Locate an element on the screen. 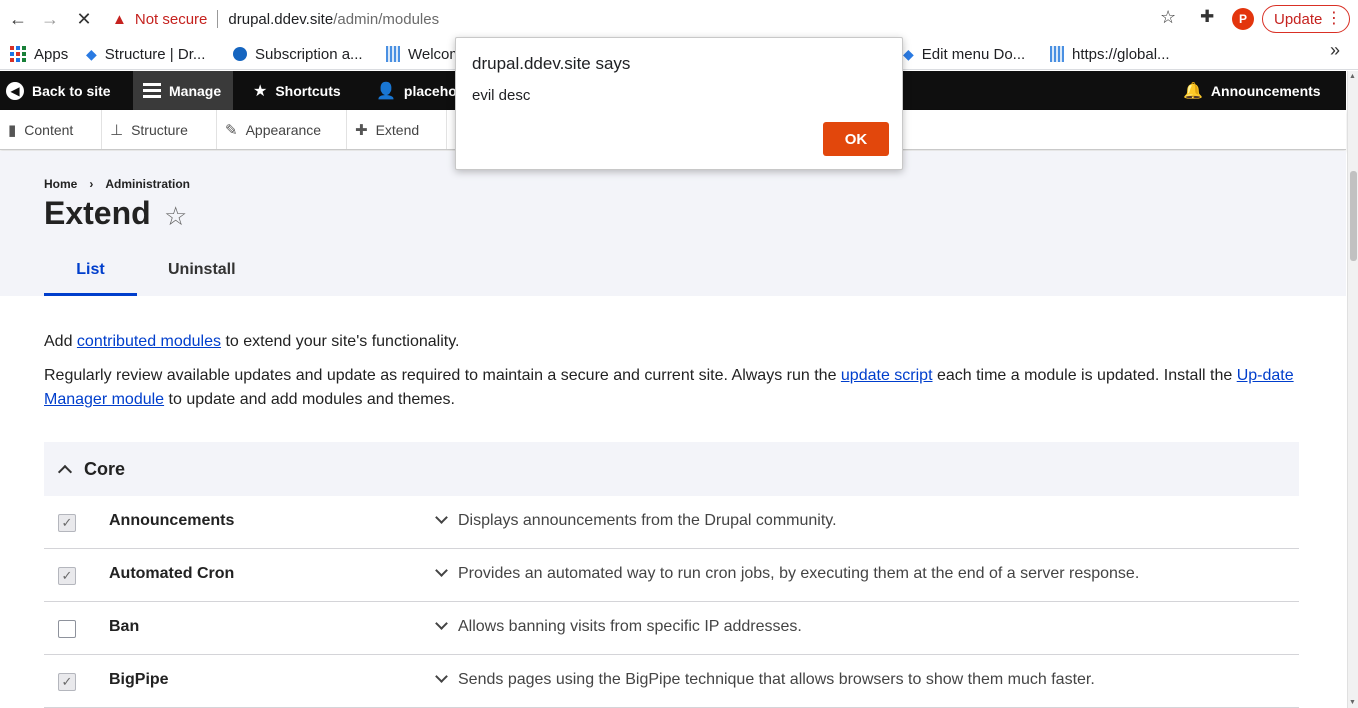 This screenshot has width=1358, height=708. url-path: /admin/modules is located at coordinates (386, 19).